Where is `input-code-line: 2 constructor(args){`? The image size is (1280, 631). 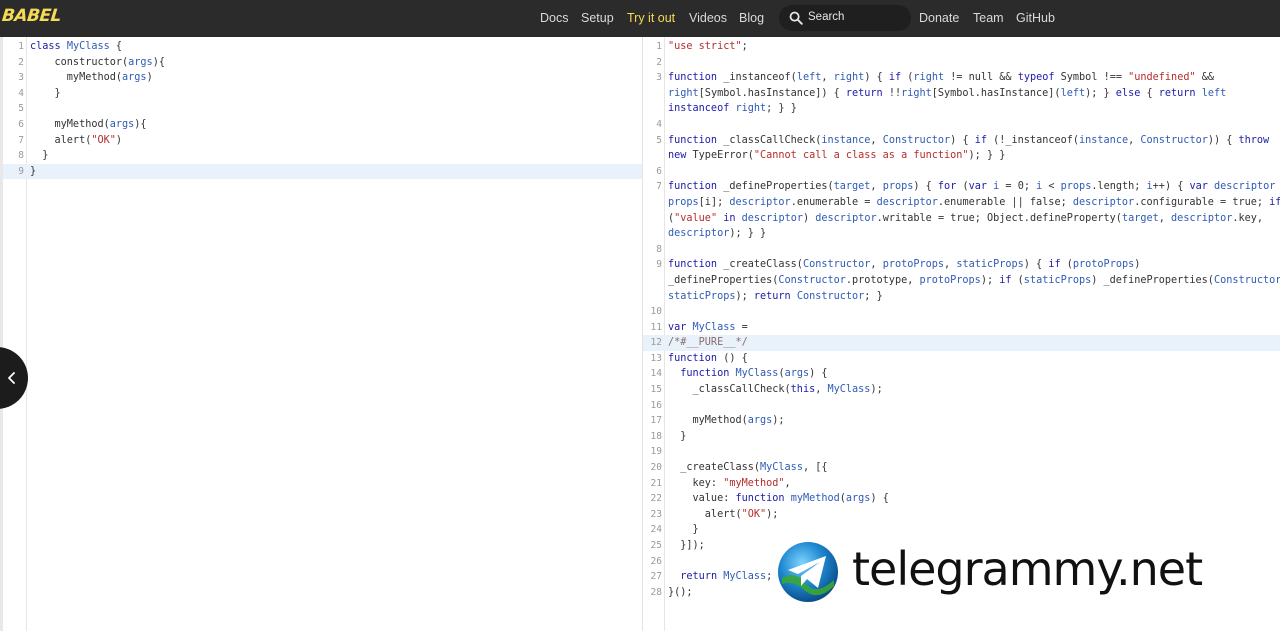 input-code-line: 2 constructor(args){ is located at coordinates (322, 63).